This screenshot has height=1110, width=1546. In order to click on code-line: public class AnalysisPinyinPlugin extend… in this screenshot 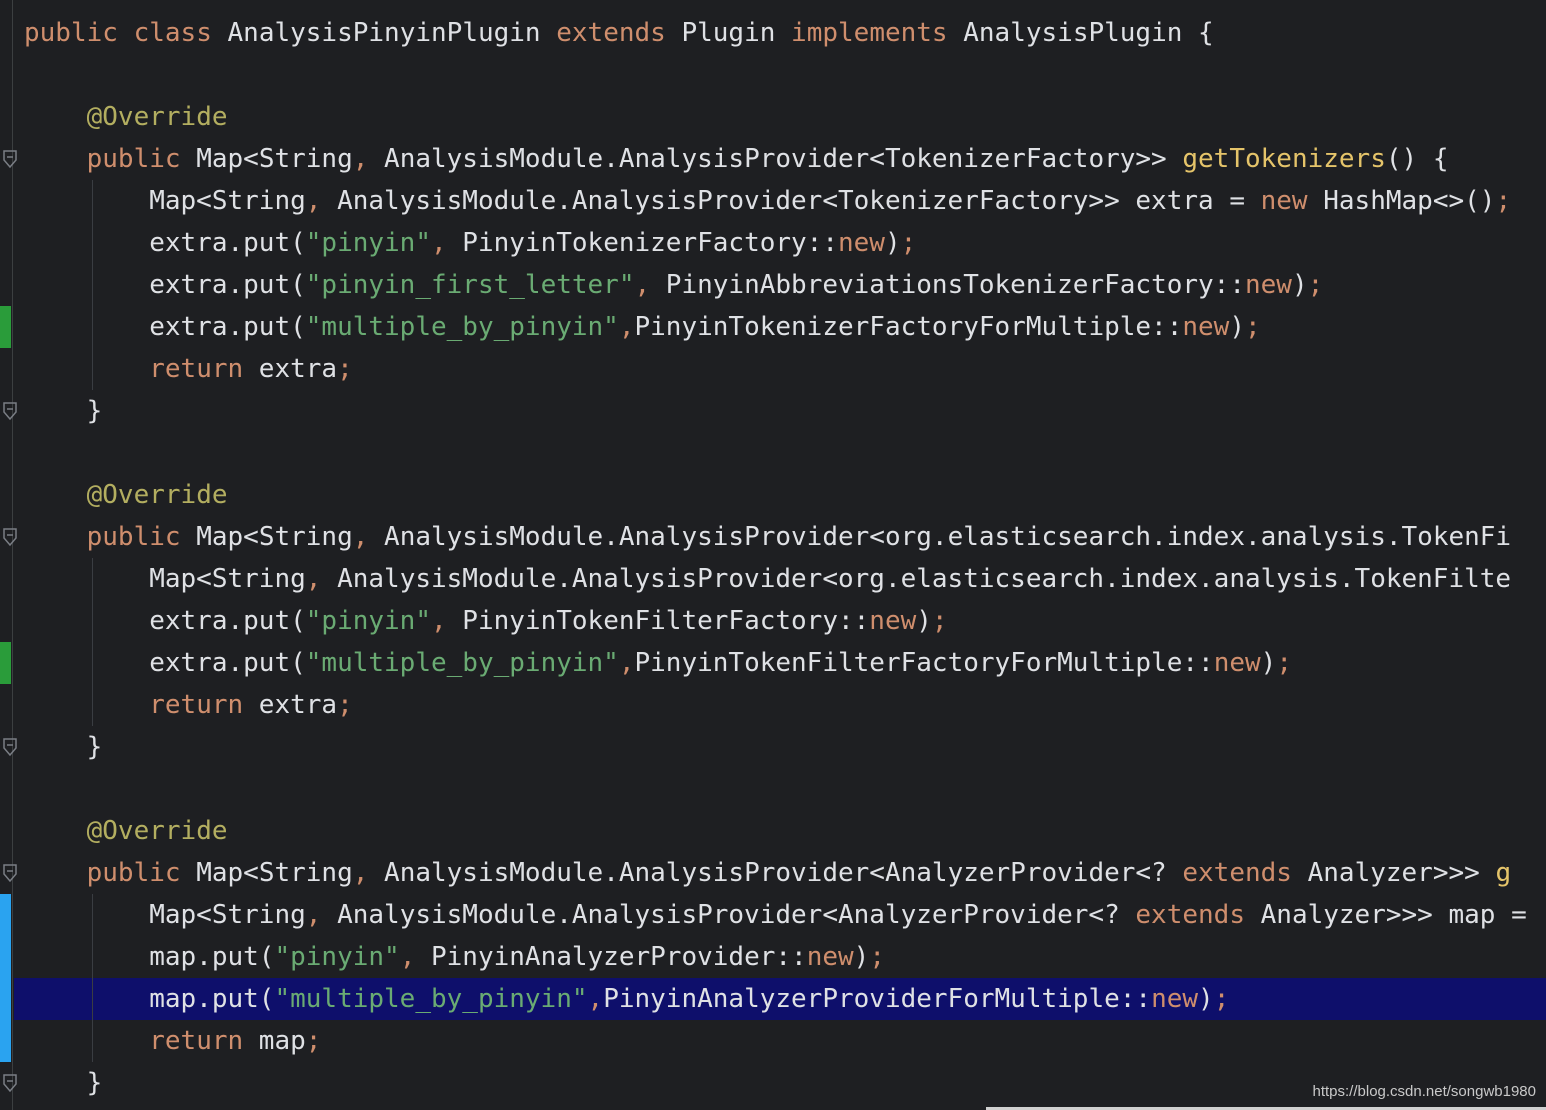, I will do `click(780, 33)`.